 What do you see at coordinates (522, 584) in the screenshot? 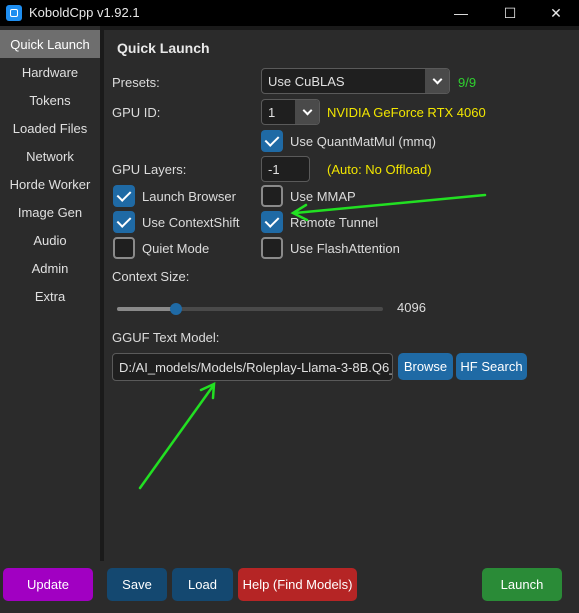
I see `launch-button: Launch` at bounding box center [522, 584].